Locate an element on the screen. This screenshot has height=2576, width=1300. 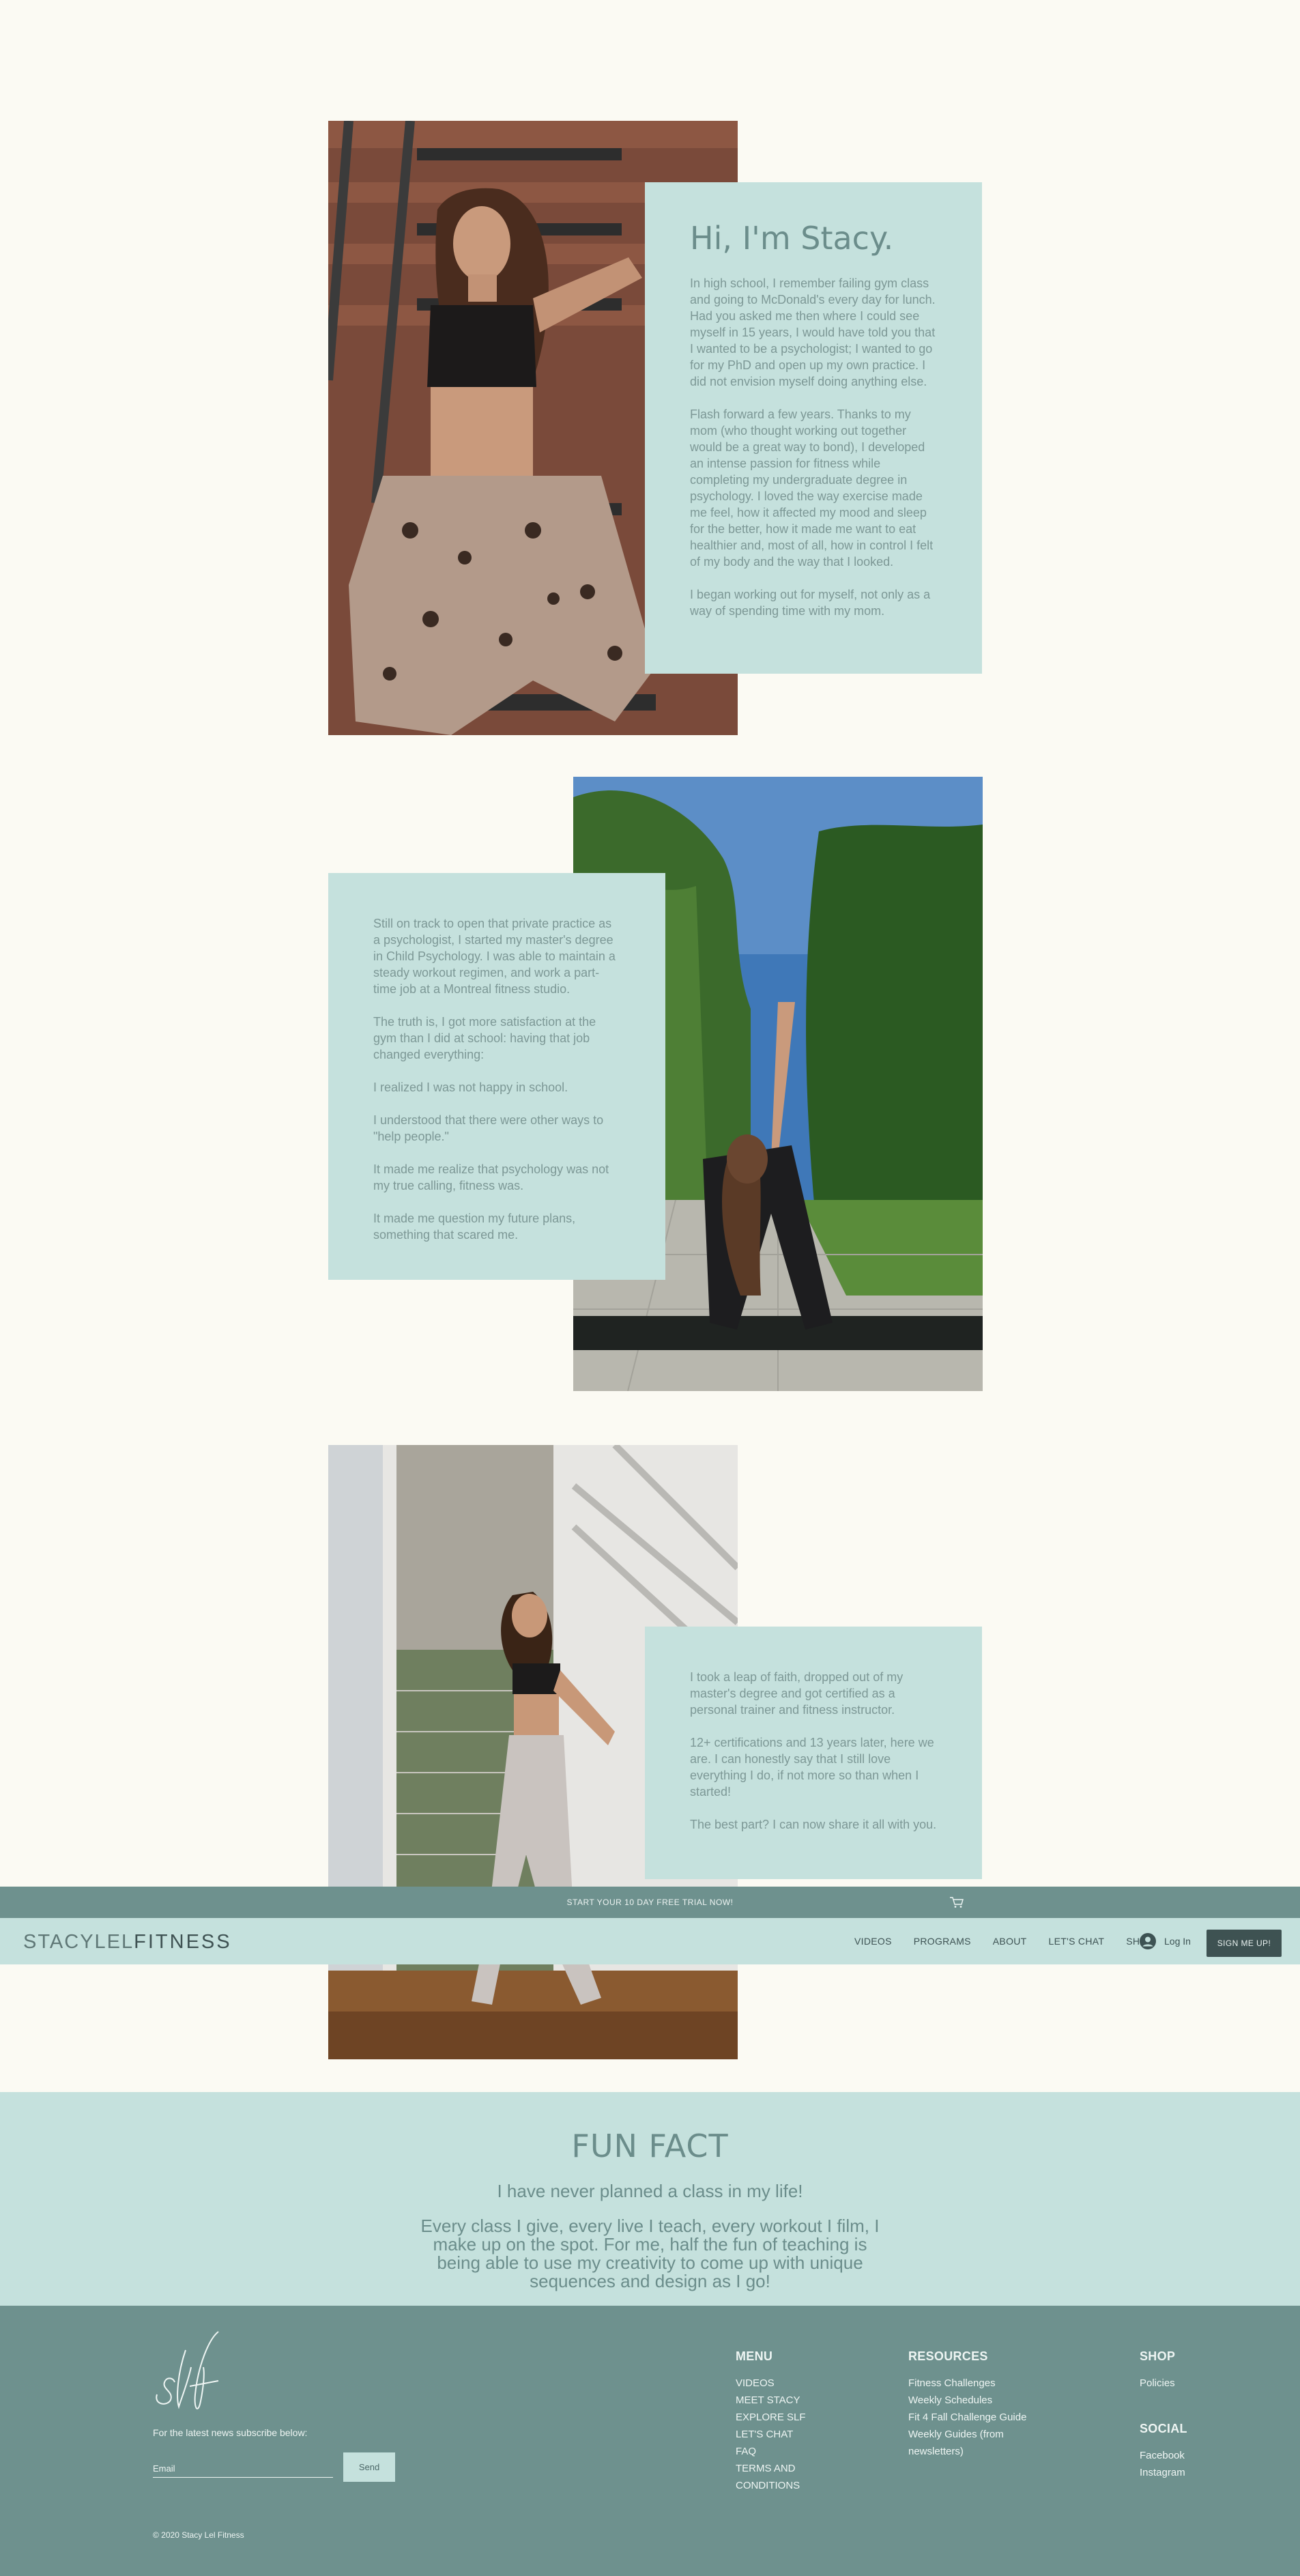
footer-link: Policies is located at coordinates (1191, 2383).